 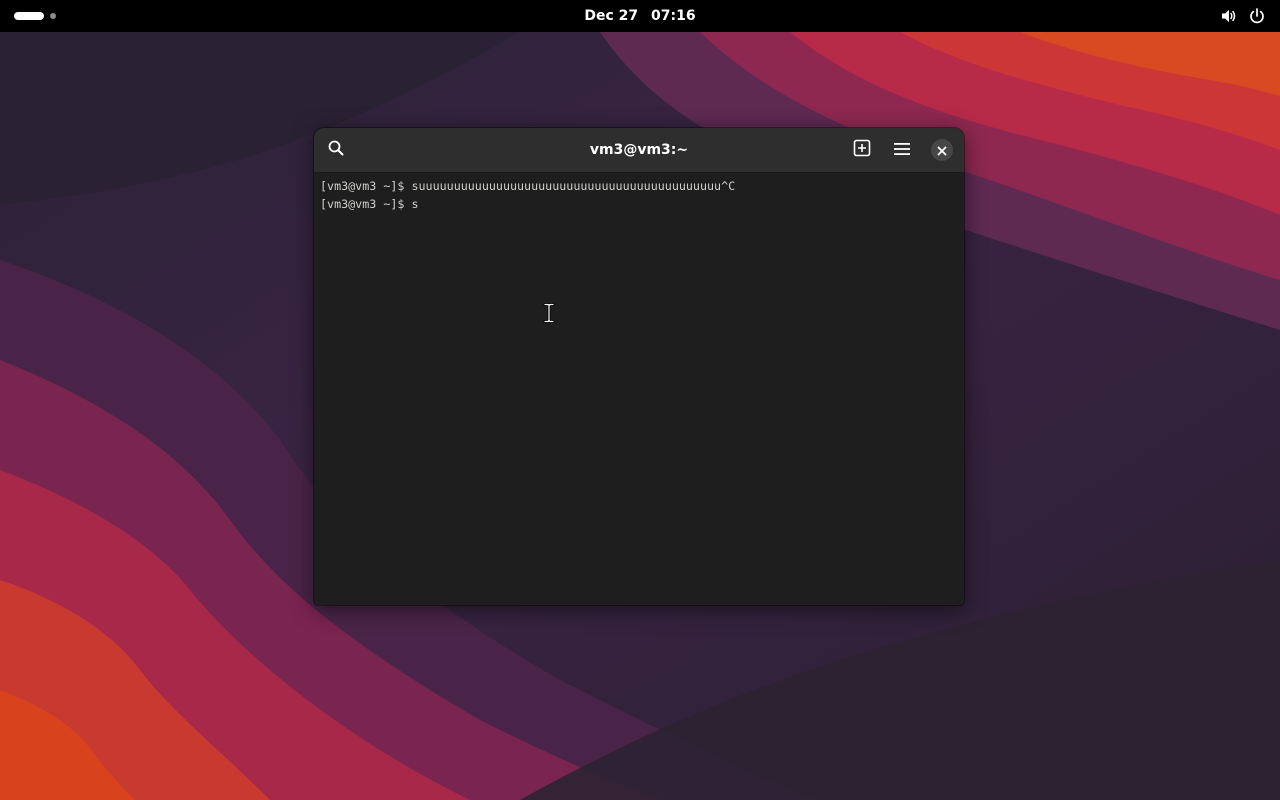 I want to click on date-label: Dec 27, so click(x=611, y=16).